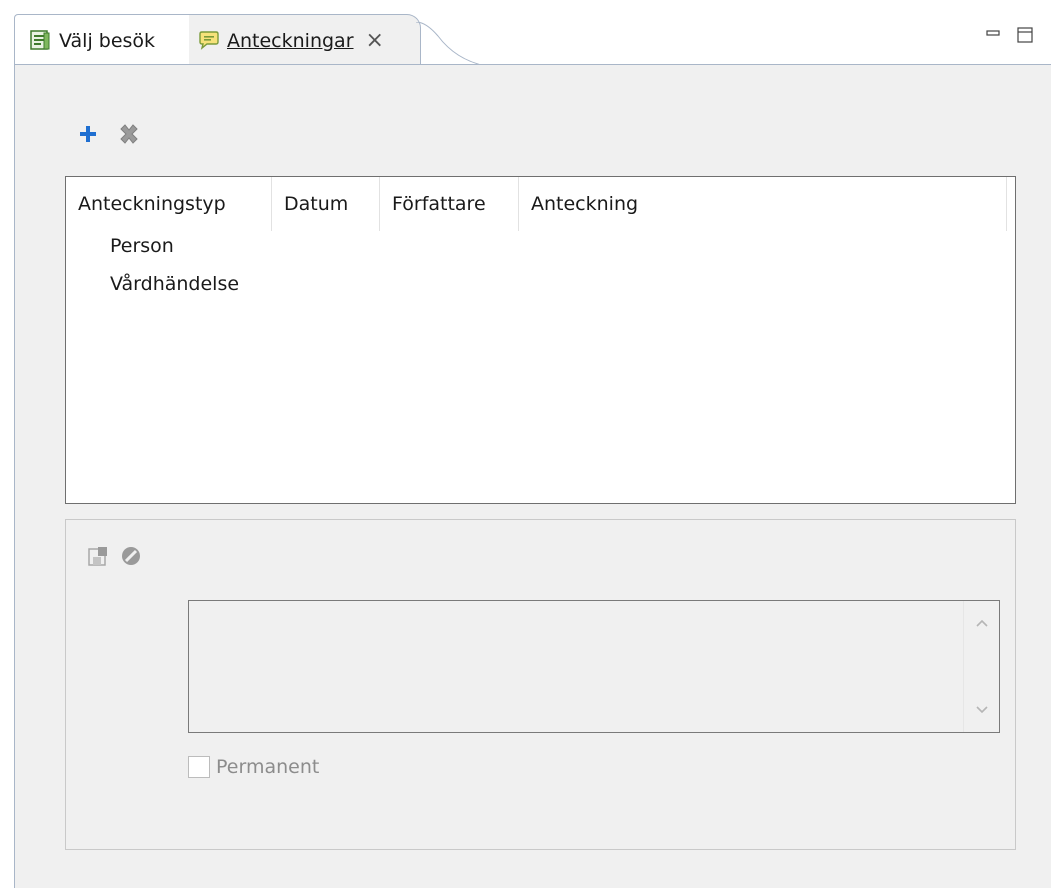 This screenshot has width=1051, height=888. What do you see at coordinates (326, 204) in the screenshot?
I see `column-header-datum: Datum` at bounding box center [326, 204].